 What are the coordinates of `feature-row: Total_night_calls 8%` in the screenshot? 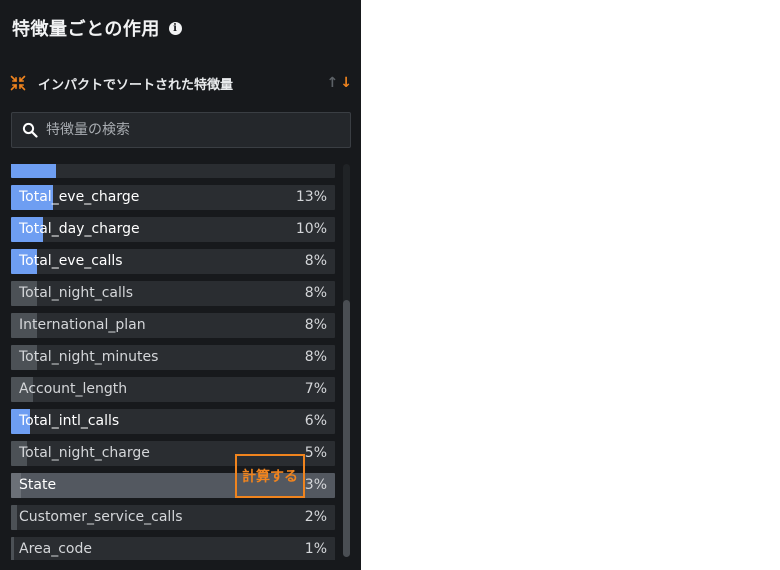 It's located at (173, 293).